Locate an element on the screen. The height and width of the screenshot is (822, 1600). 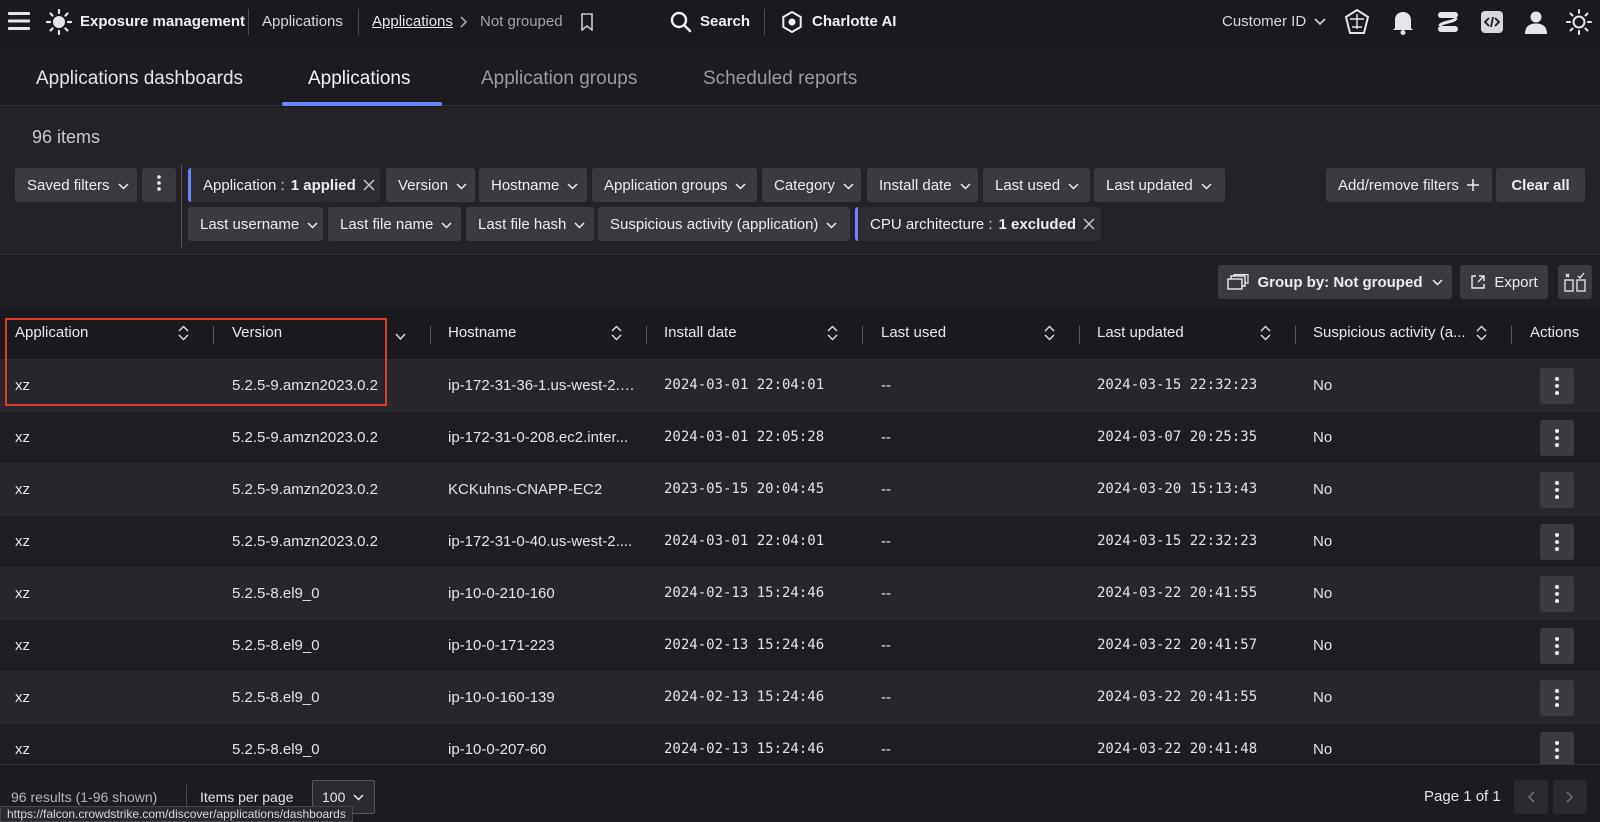
hamburger-menu-icon is located at coordinates (19, 21).